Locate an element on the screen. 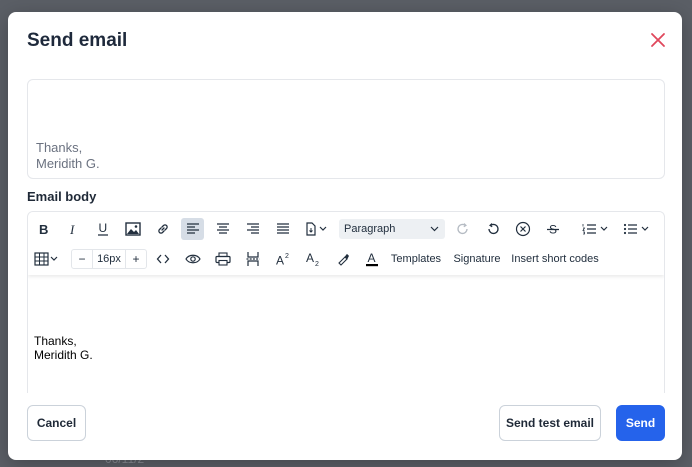 The height and width of the screenshot is (467, 692). font-size-decrease-button: − is located at coordinates (82, 259).